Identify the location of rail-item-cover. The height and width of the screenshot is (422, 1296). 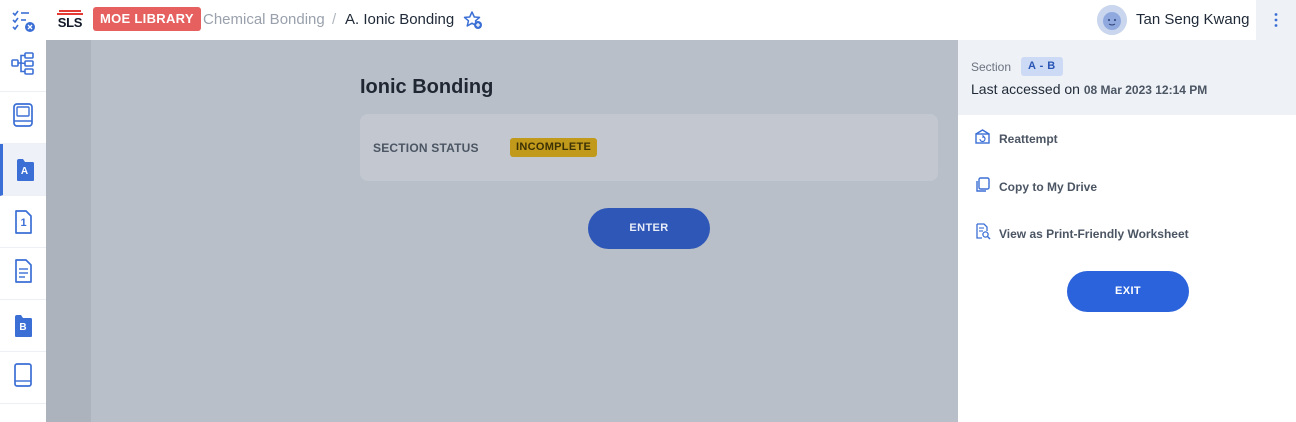
(23, 118).